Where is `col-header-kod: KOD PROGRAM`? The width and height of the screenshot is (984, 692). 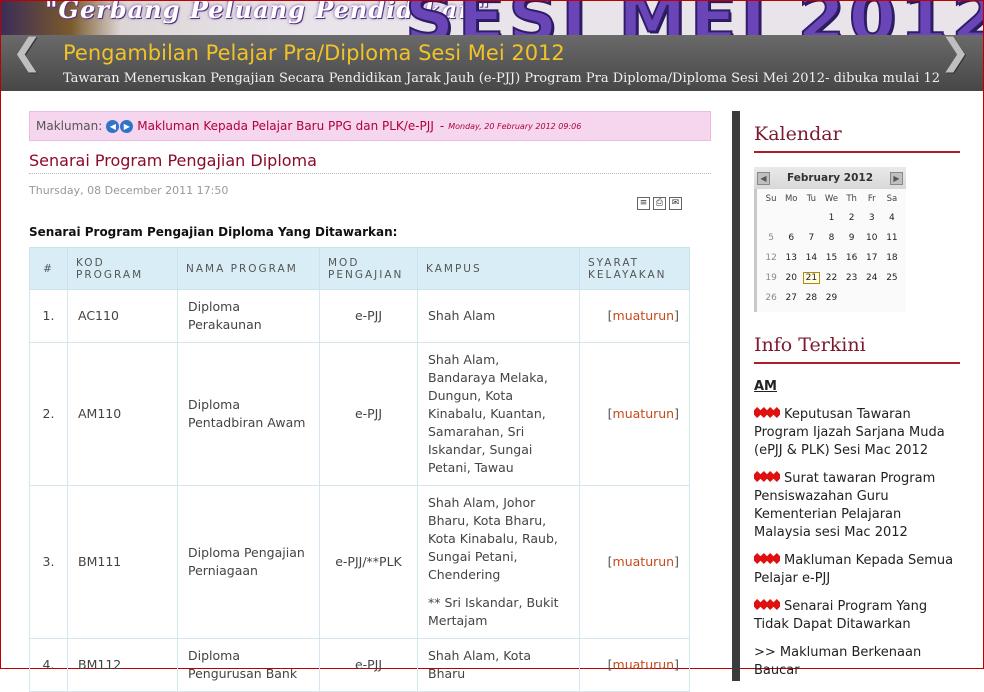
col-header-kod: KOD PROGRAM is located at coordinates (122, 268).